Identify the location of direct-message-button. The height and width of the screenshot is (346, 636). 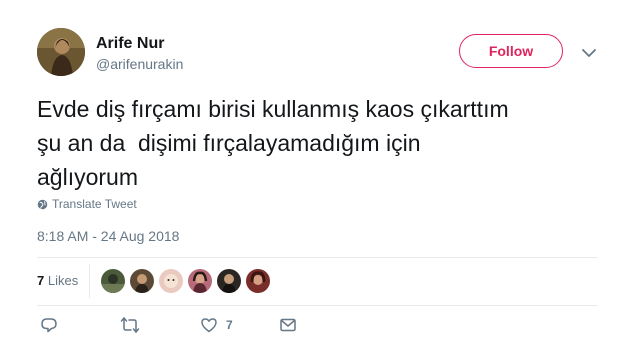
(288, 325).